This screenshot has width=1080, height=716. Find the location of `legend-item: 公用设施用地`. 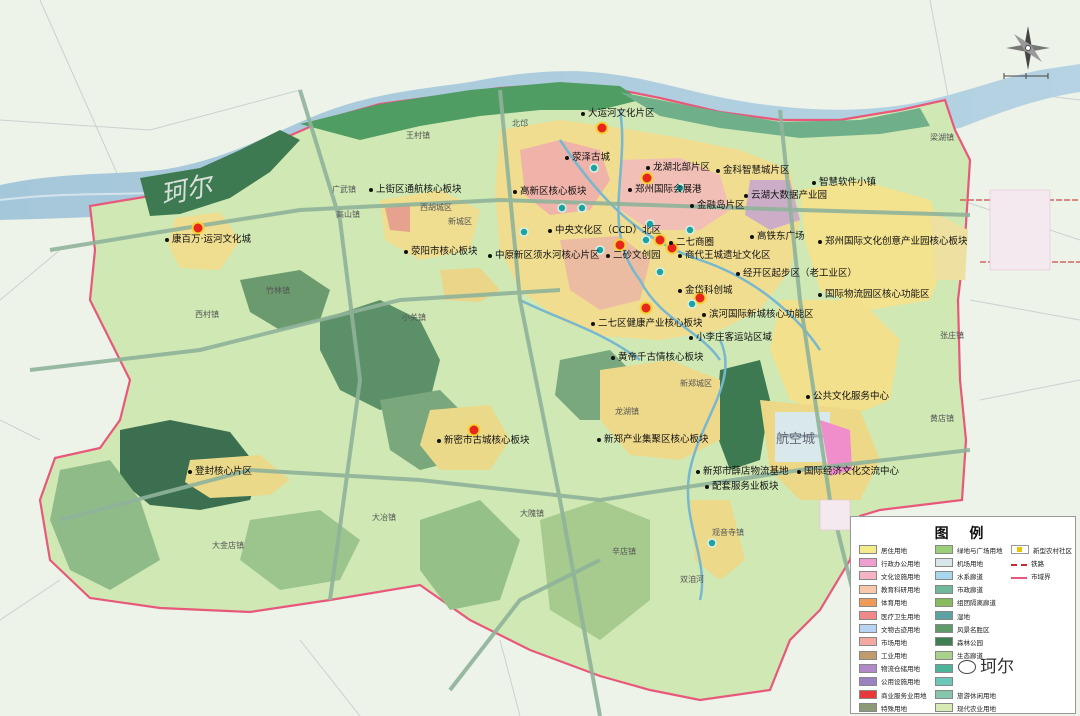

legend-item: 公用设施用地 is located at coordinates (893, 681).